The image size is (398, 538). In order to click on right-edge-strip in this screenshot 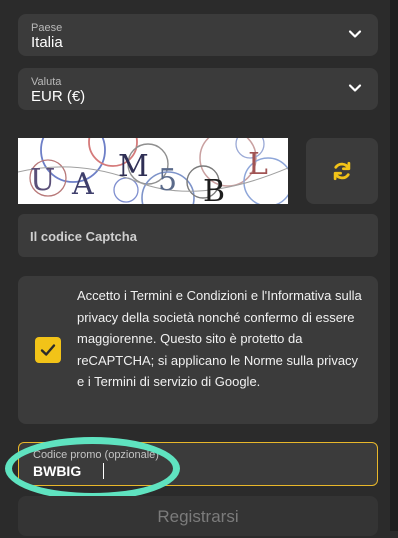, I will do `click(394, 265)`.